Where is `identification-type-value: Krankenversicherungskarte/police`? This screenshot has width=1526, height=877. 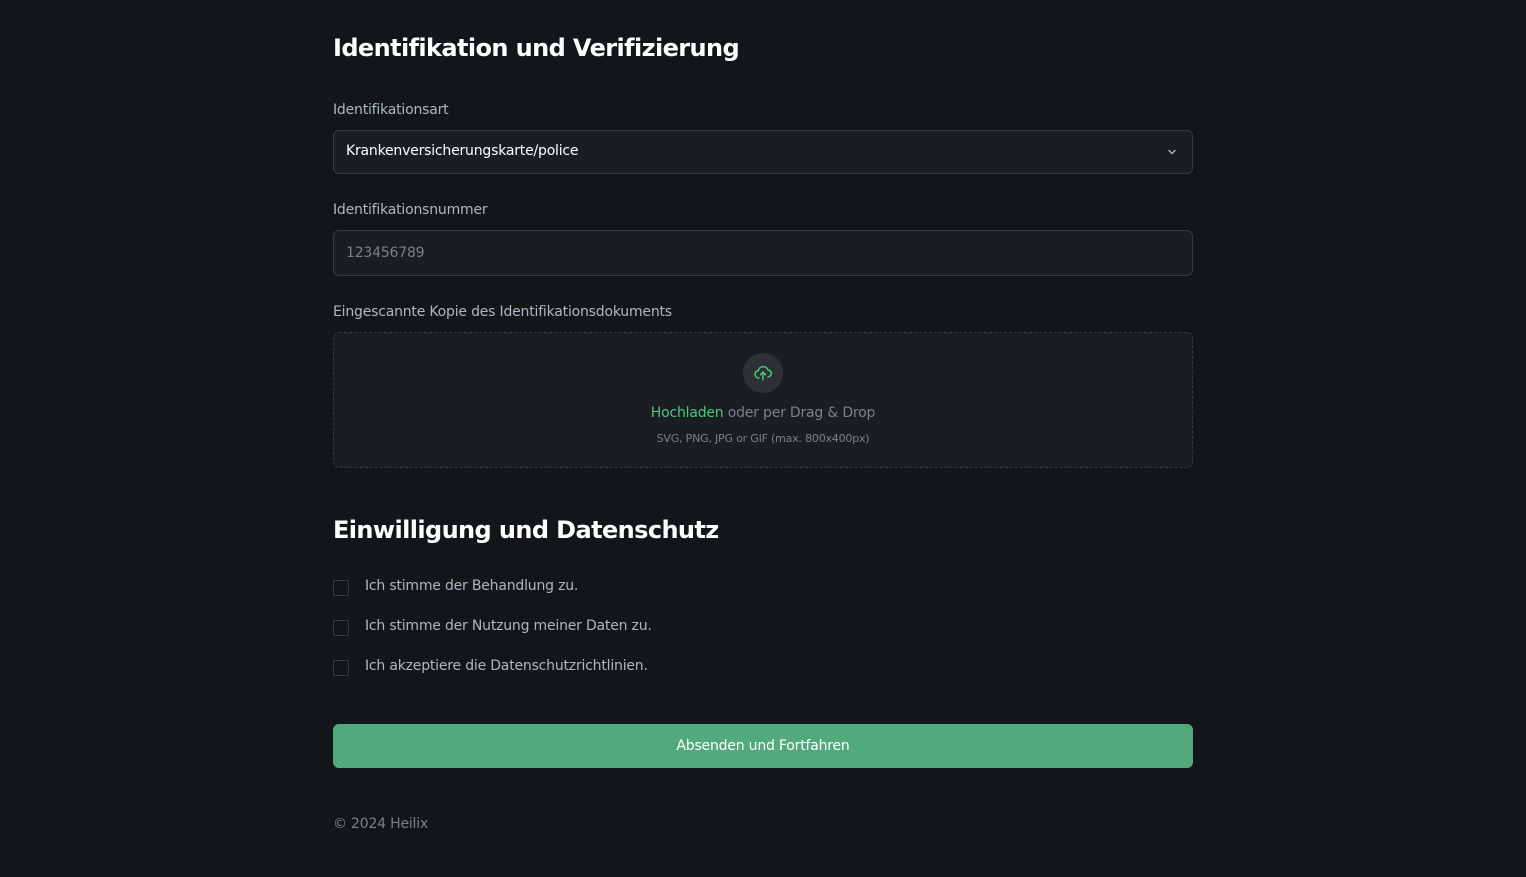
identification-type-value: Krankenversicherungskarte/police is located at coordinates (462, 151).